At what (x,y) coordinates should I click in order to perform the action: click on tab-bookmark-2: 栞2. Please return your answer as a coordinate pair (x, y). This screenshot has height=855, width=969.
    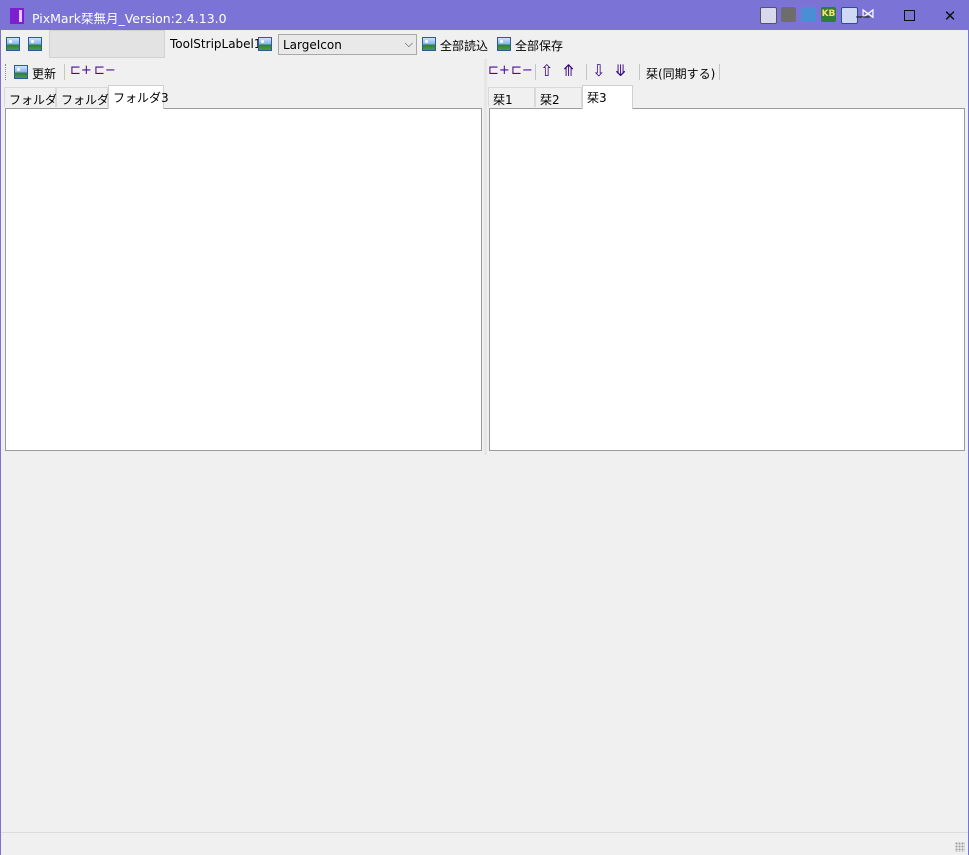
    Looking at the image, I should click on (558, 97).